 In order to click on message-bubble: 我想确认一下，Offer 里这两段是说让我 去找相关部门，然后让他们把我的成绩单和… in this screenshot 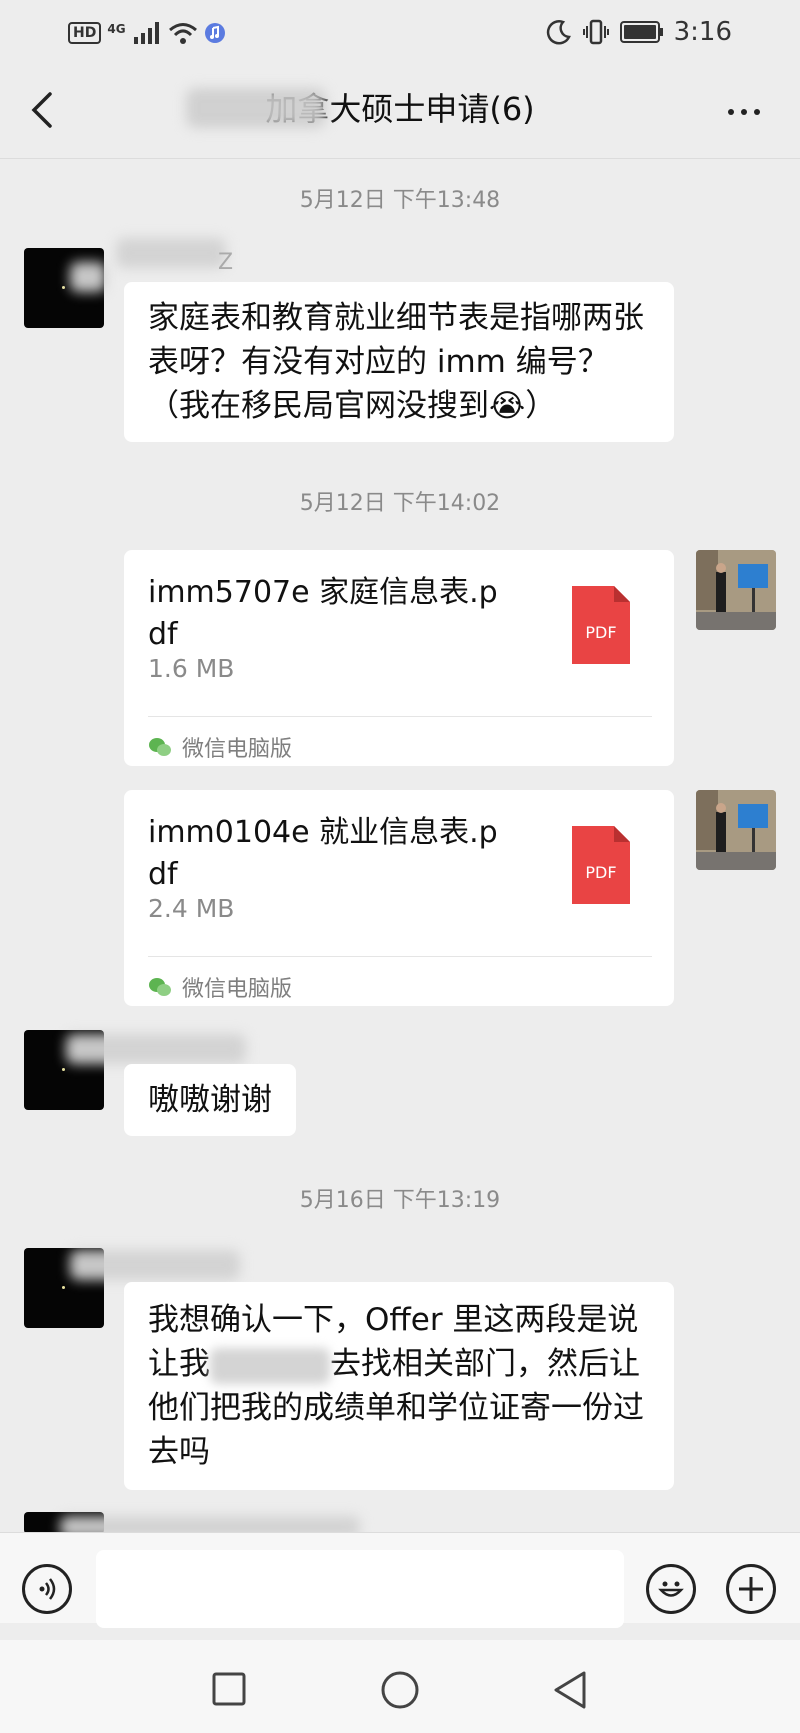, I will do `click(399, 1386)`.